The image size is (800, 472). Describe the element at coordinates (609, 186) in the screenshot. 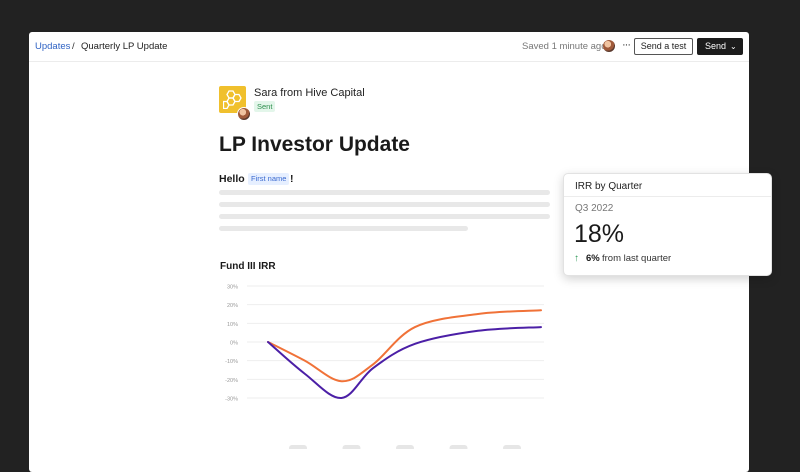

I see `card-title: IRR by Quarter` at that location.